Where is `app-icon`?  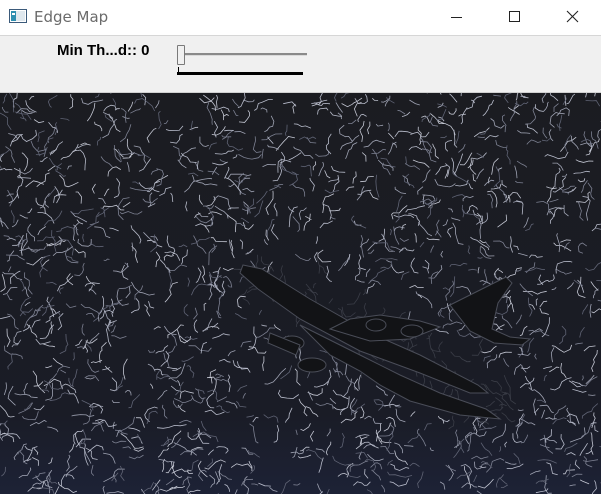 app-icon is located at coordinates (18, 16).